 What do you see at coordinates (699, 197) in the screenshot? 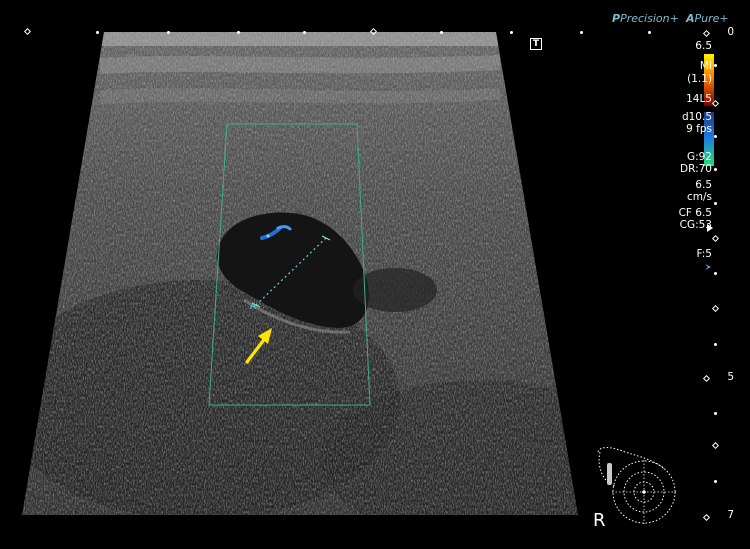
I see `velocity-scale-unit: cm/s` at bounding box center [699, 197].